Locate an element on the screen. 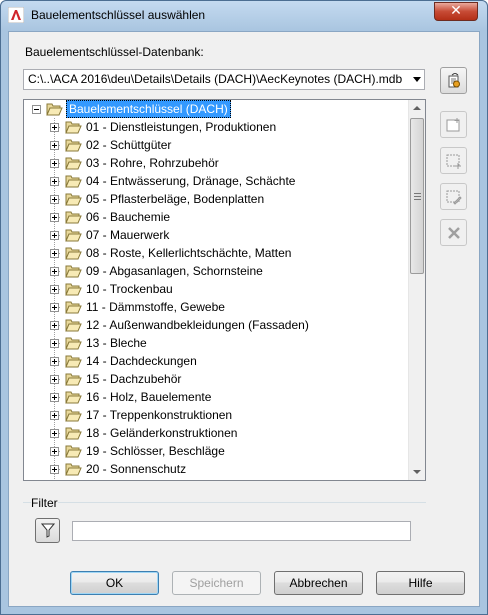  tree-item-label: 08 - Roste, Kellerlichtschächte, Matten is located at coordinates (188, 253).